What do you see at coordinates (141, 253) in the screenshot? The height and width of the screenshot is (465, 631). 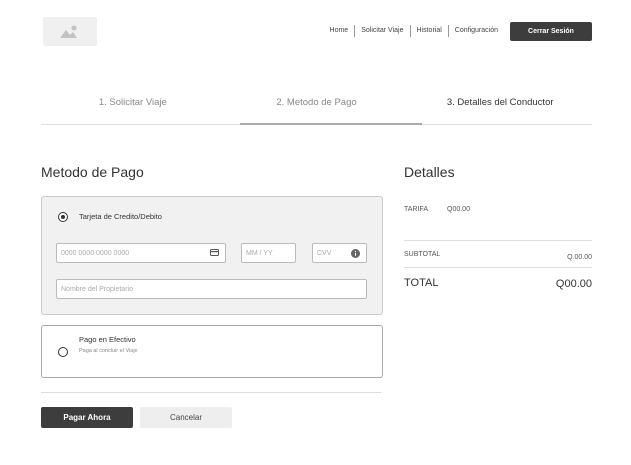 I see `card-number-input: 0000 0000 0000 0000` at bounding box center [141, 253].